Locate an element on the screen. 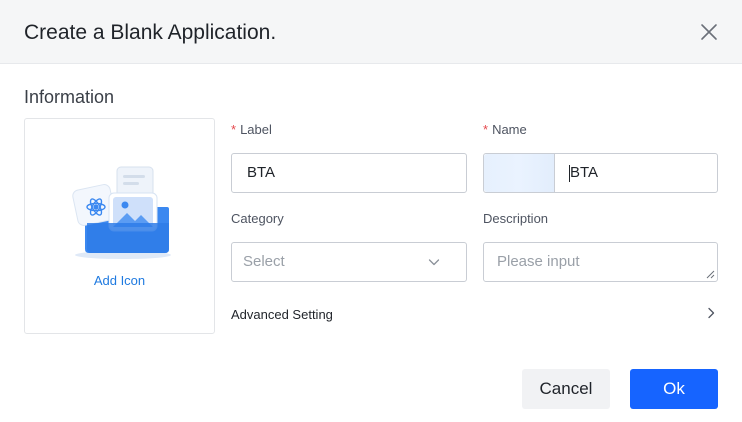 This screenshot has height=422, width=742. close-button is located at coordinates (709, 32).